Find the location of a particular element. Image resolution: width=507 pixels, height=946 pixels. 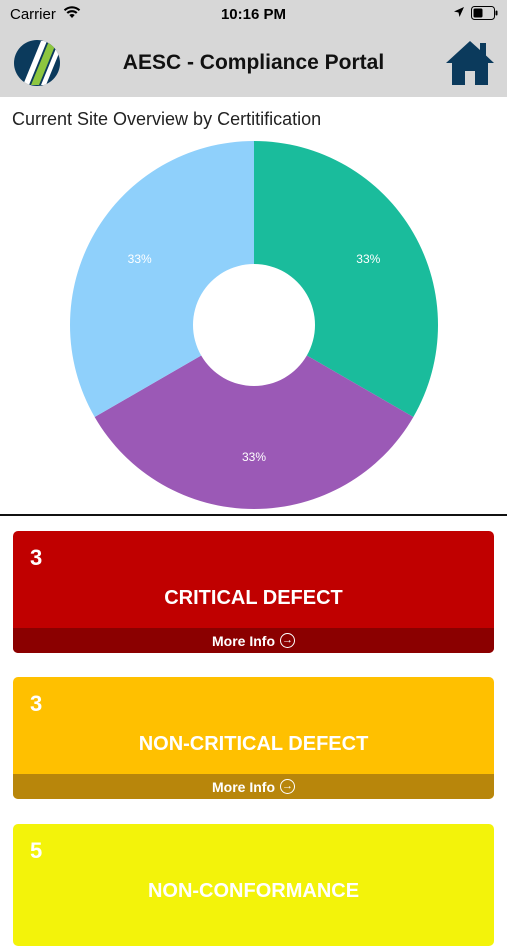

company-logo-icon is located at coordinates (37, 63).